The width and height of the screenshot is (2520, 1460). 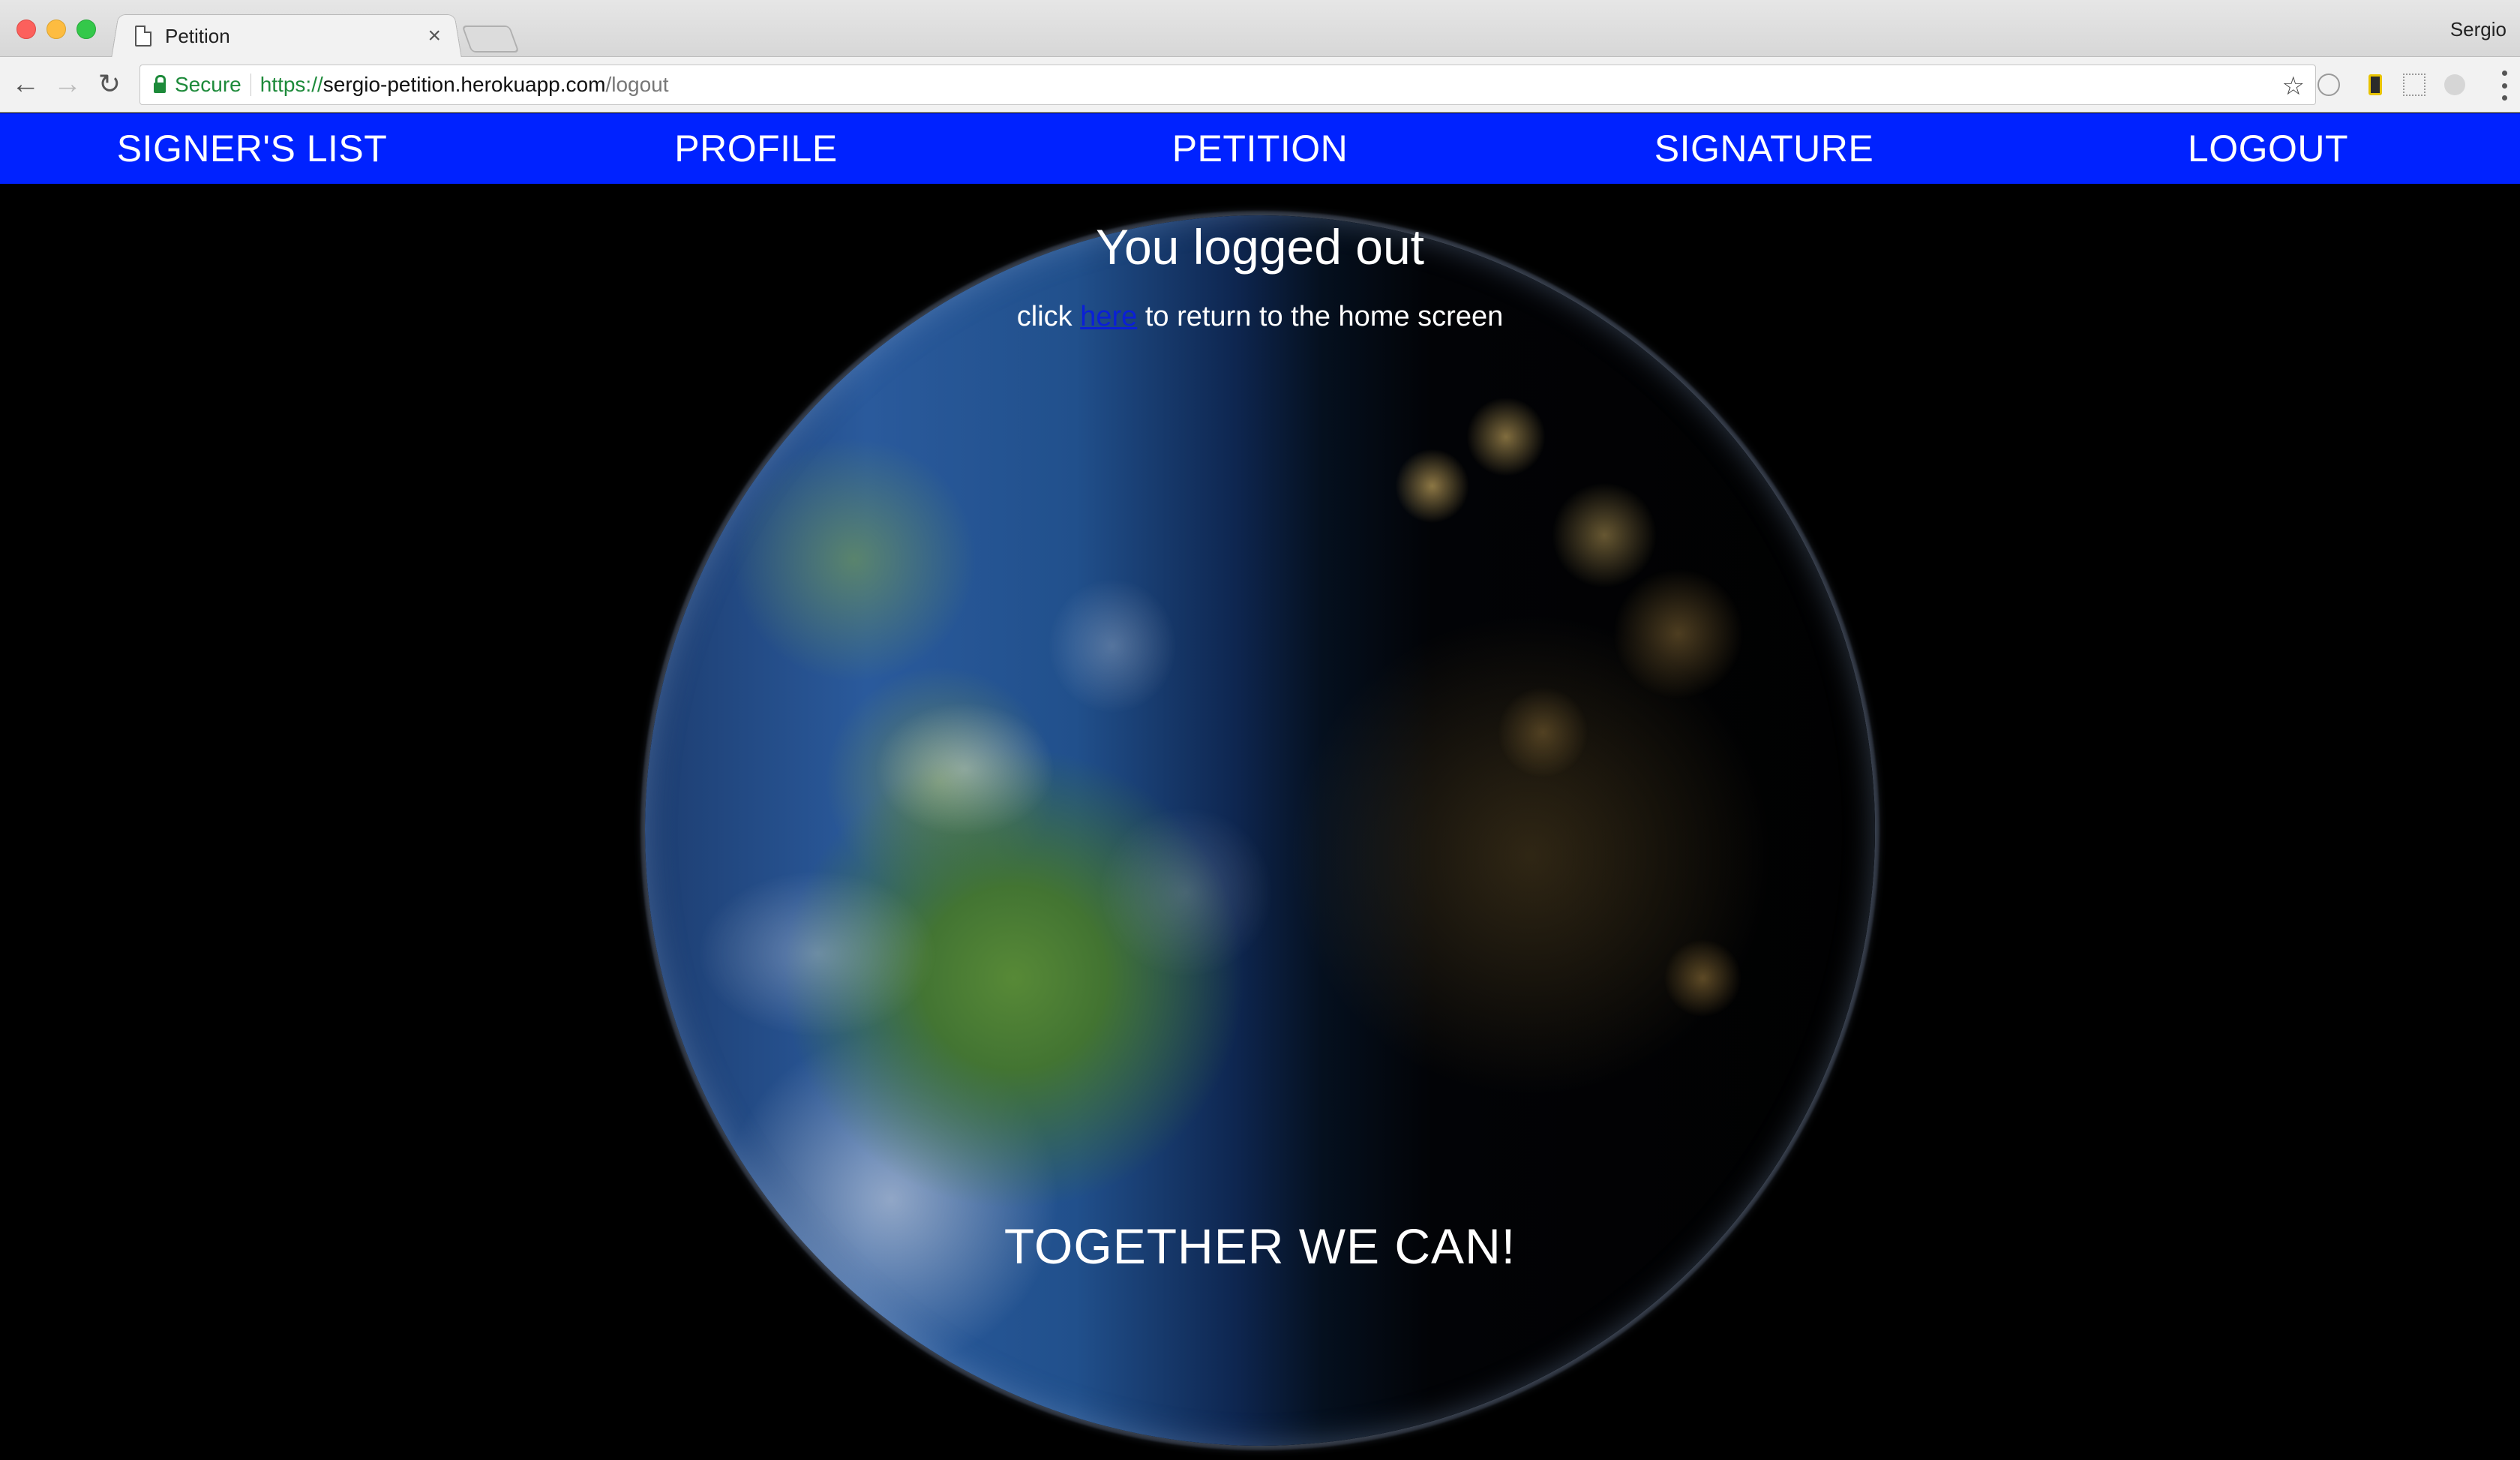 What do you see at coordinates (637, 84) in the screenshot?
I see `url-path: /logout` at bounding box center [637, 84].